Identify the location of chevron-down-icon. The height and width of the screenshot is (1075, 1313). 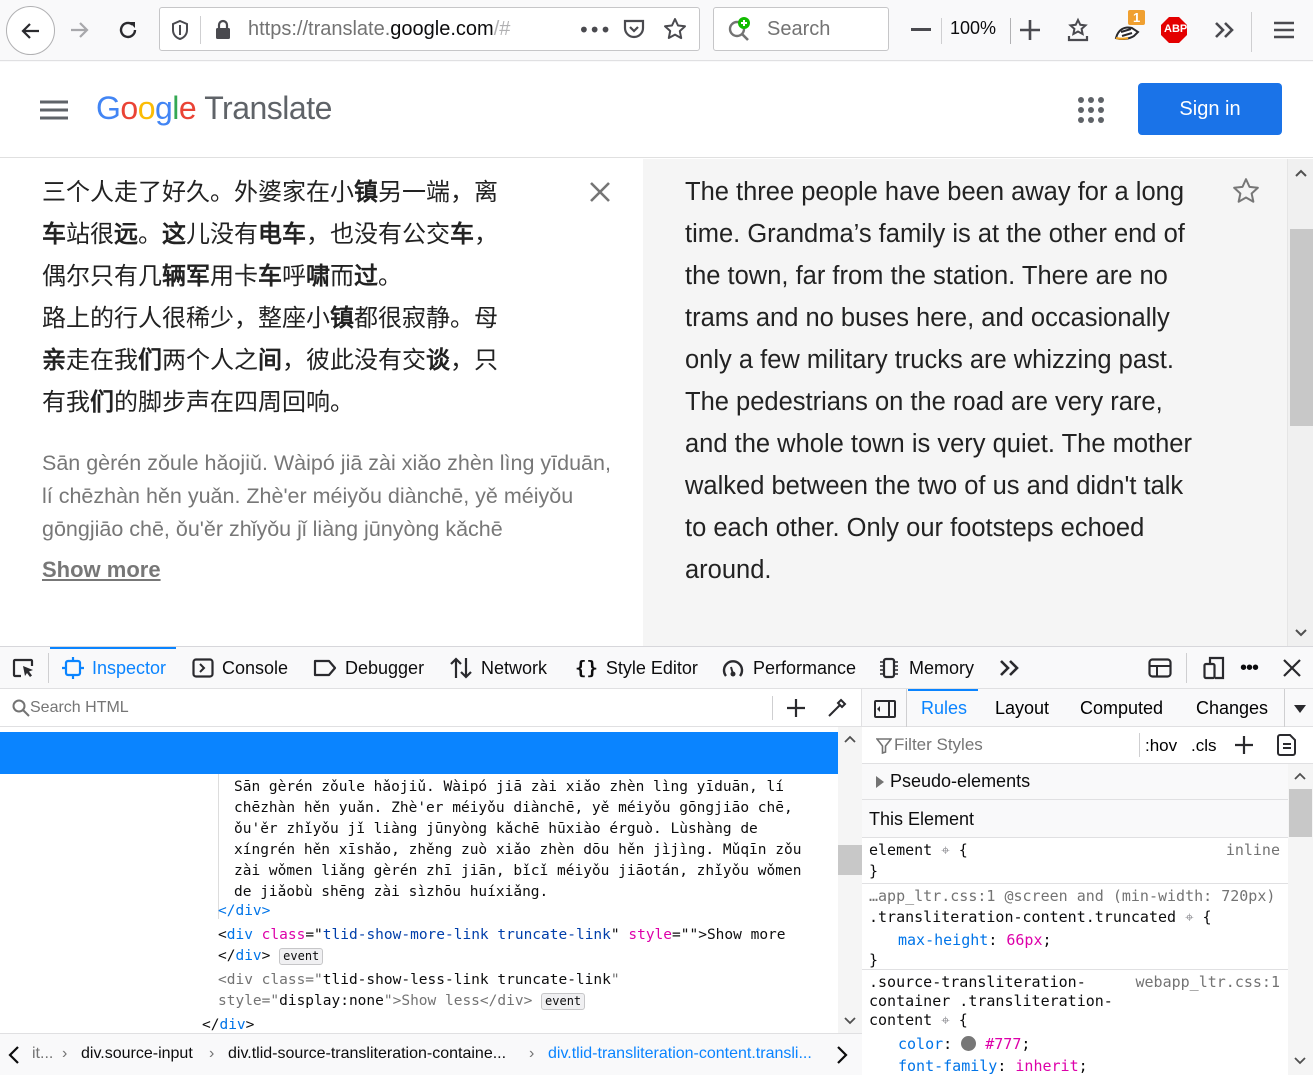
(1300, 1061).